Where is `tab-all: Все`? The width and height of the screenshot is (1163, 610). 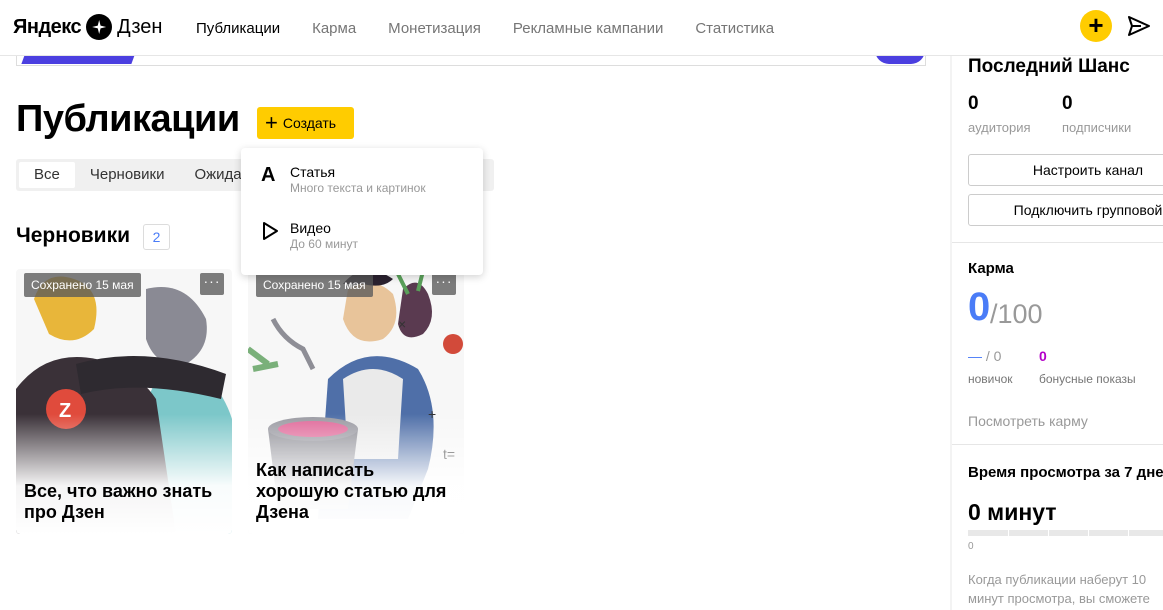
tab-all: Все is located at coordinates (47, 175).